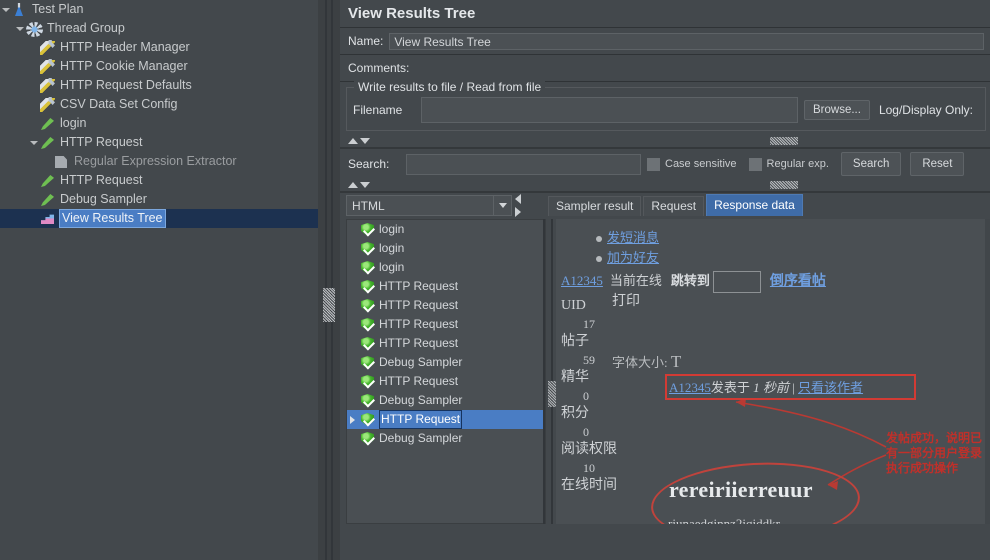 The width and height of the screenshot is (990, 560). Describe the element at coordinates (595, 206) in the screenshot. I see `tab-sampler-result: Sampler result` at that location.